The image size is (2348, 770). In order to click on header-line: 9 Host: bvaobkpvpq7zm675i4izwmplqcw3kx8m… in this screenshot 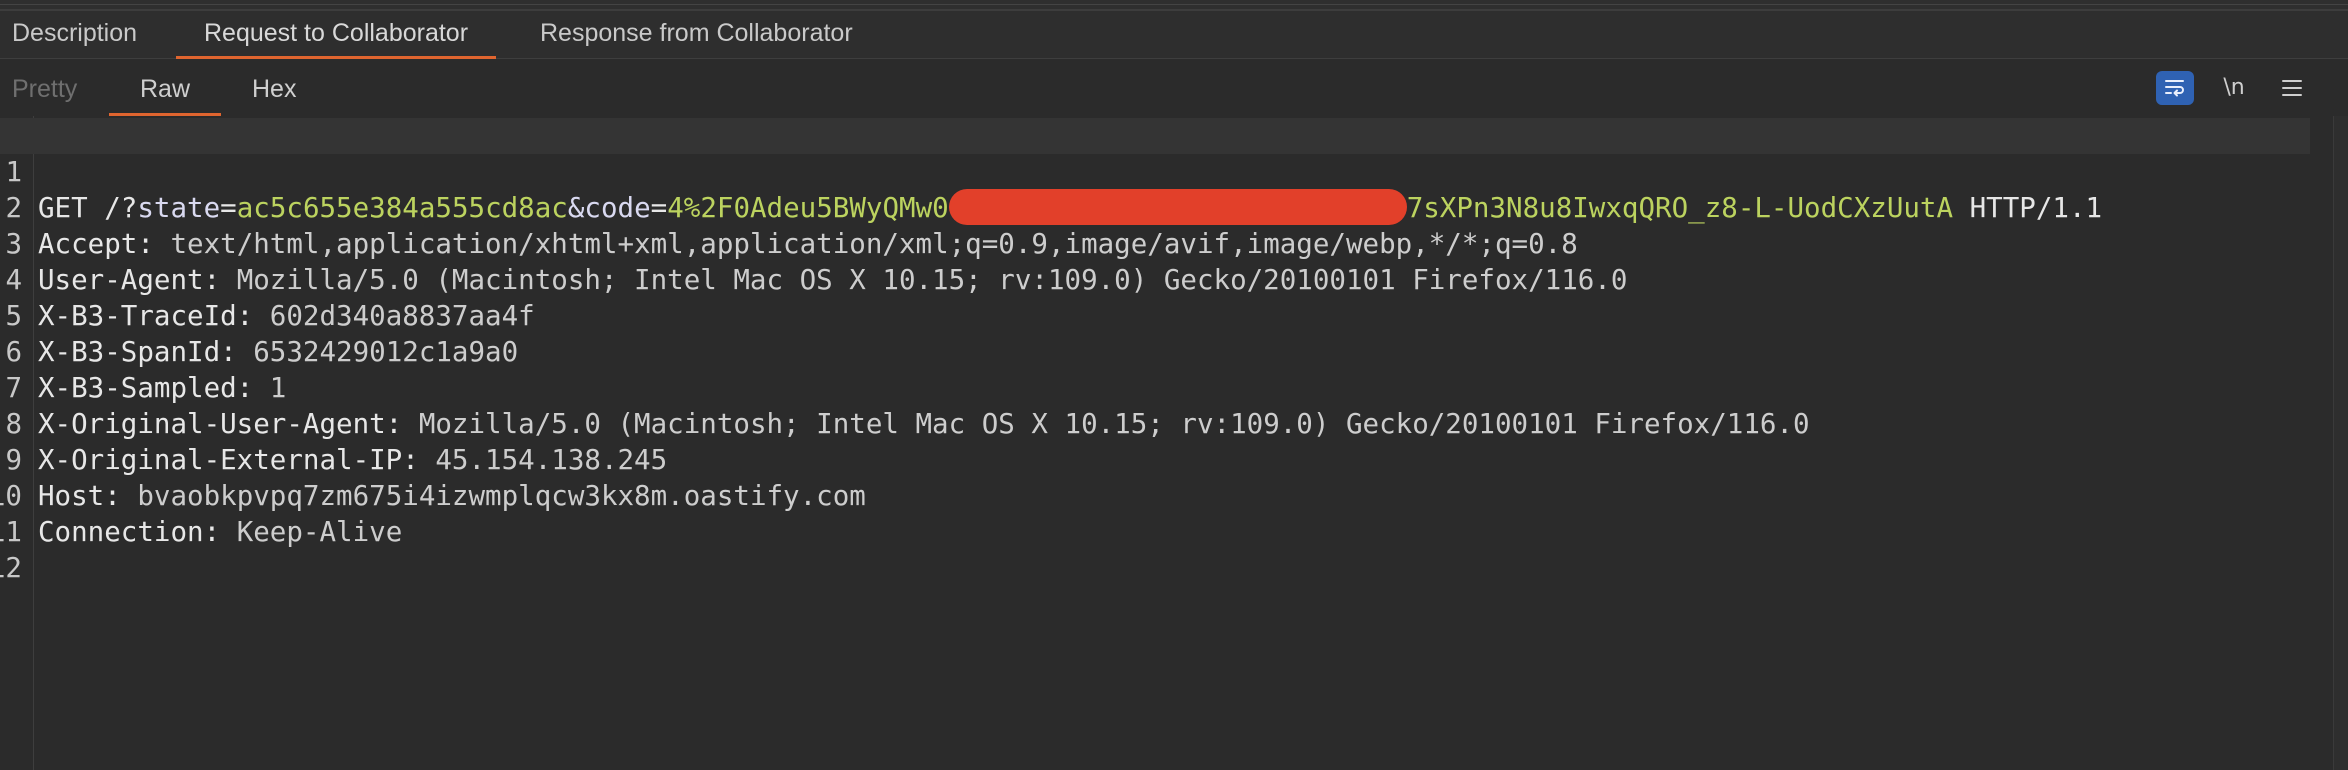, I will do `click(1155, 459)`.